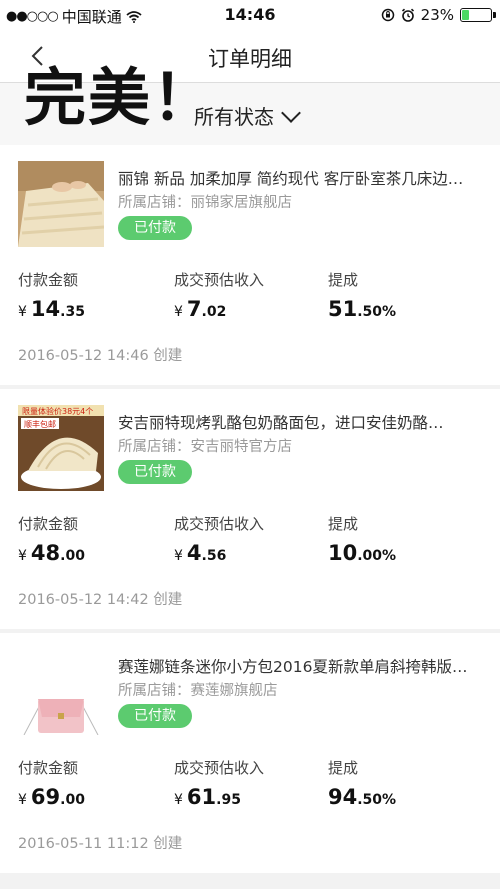  Describe the element at coordinates (205, 203) in the screenshot. I see `shop-name: 所属店铺：丽锦家居旗舰店` at that location.